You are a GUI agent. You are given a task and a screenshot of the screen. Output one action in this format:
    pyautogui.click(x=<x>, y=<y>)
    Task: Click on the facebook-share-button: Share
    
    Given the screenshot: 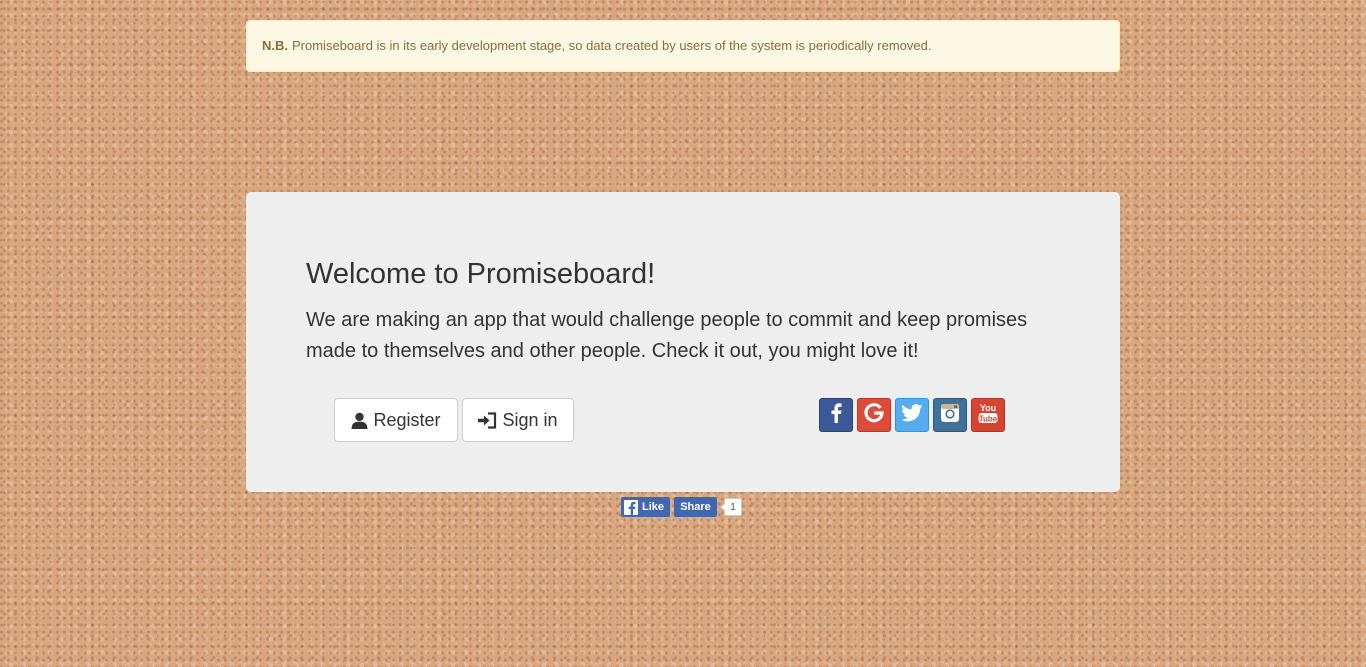 What is the action you would take?
    pyautogui.click(x=695, y=507)
    